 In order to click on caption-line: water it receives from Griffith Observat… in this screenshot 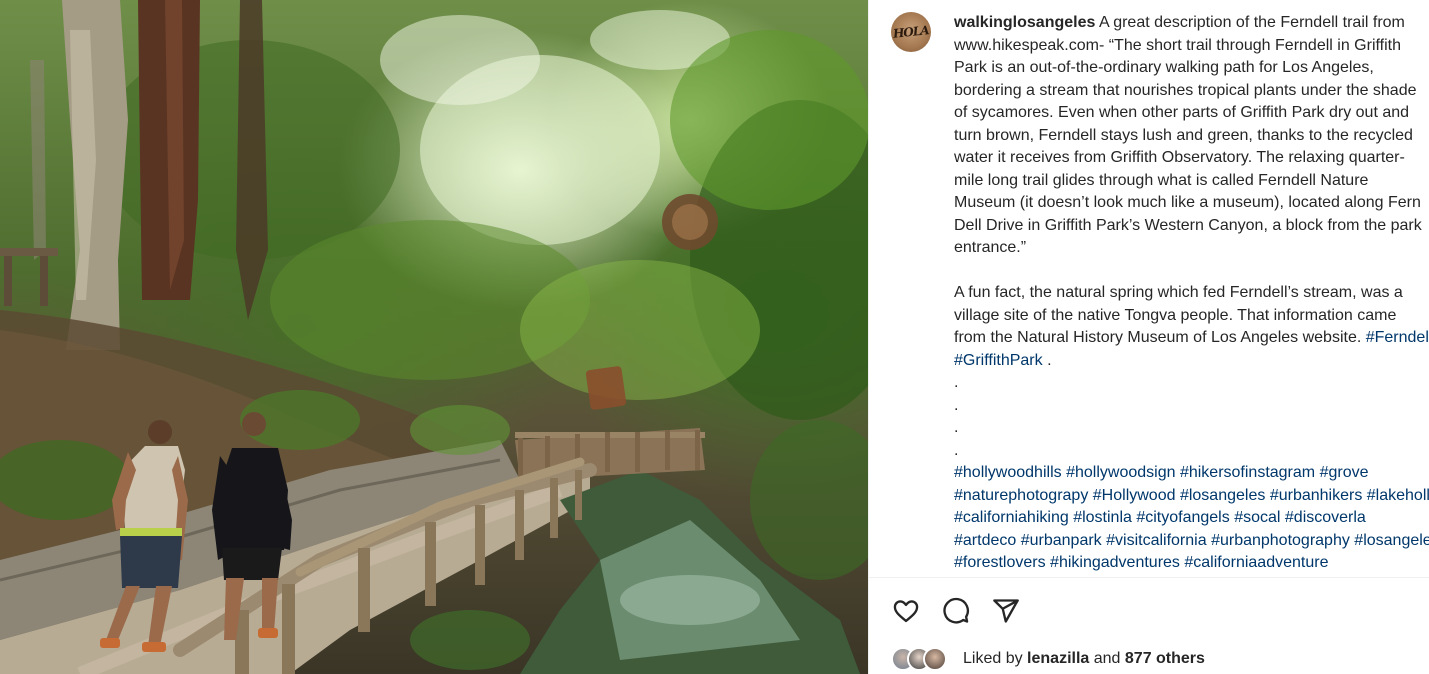, I will do `click(1179, 157)`.